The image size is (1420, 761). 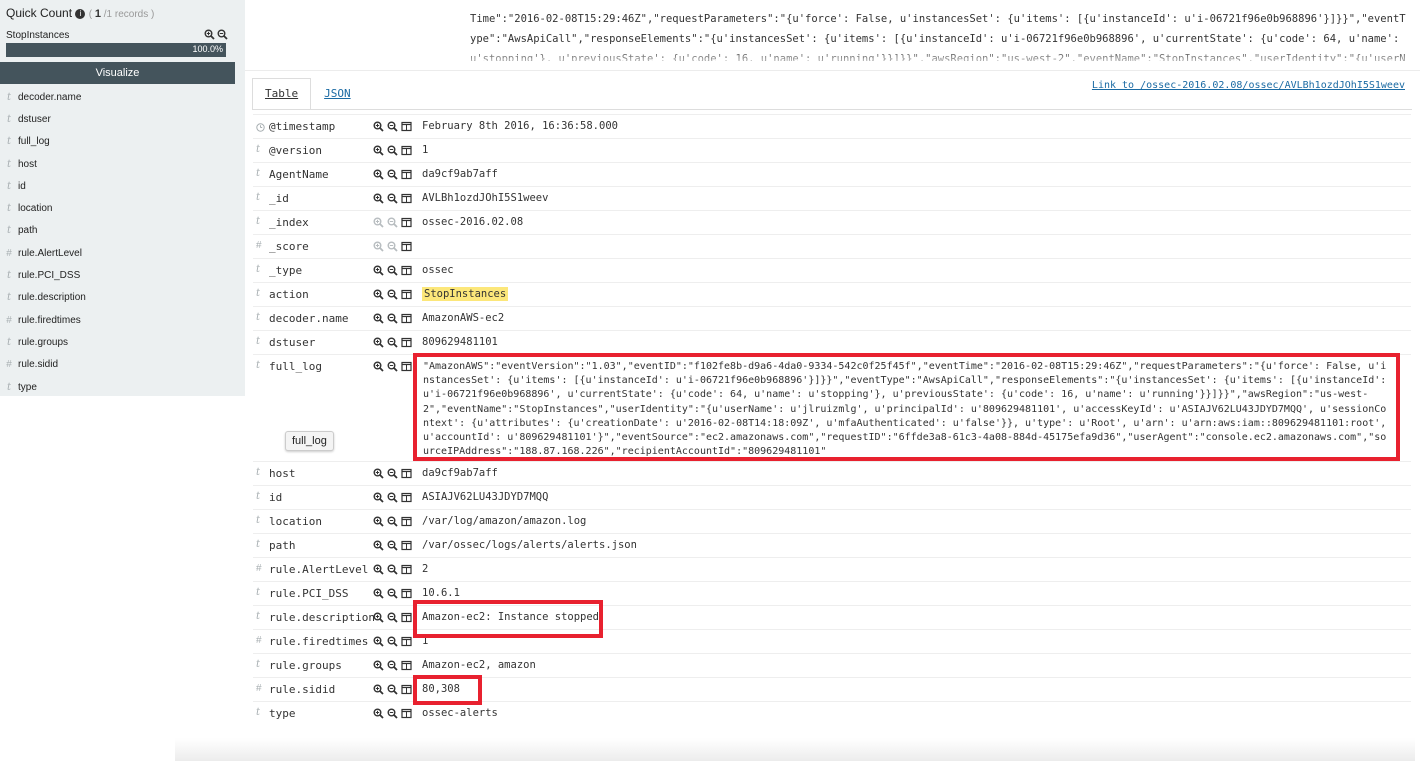 What do you see at coordinates (122, 253) in the screenshot?
I see `sidebar-field-item: # rule.AlertLevel` at bounding box center [122, 253].